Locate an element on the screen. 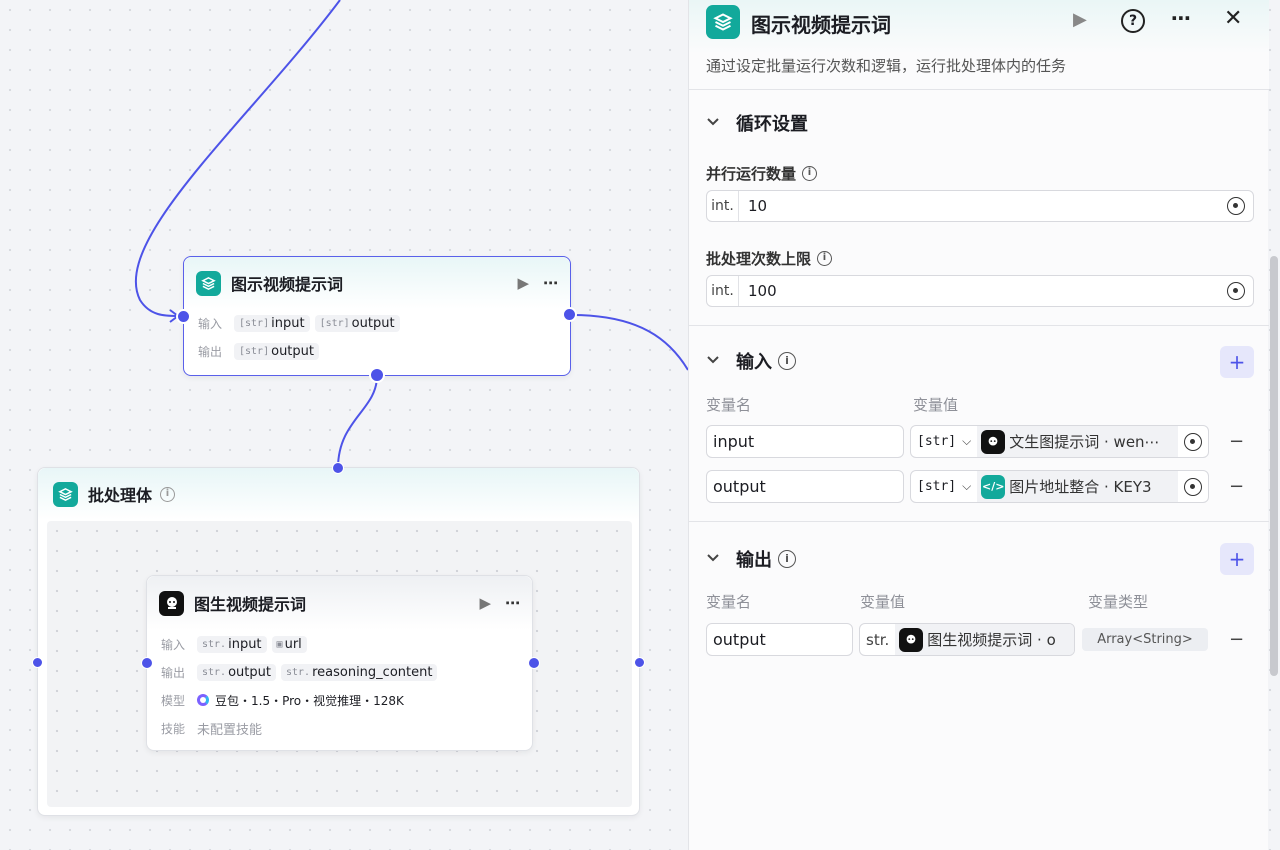 This screenshot has width=1280, height=850. output-section-header: 输出 i is located at coordinates (751, 559).